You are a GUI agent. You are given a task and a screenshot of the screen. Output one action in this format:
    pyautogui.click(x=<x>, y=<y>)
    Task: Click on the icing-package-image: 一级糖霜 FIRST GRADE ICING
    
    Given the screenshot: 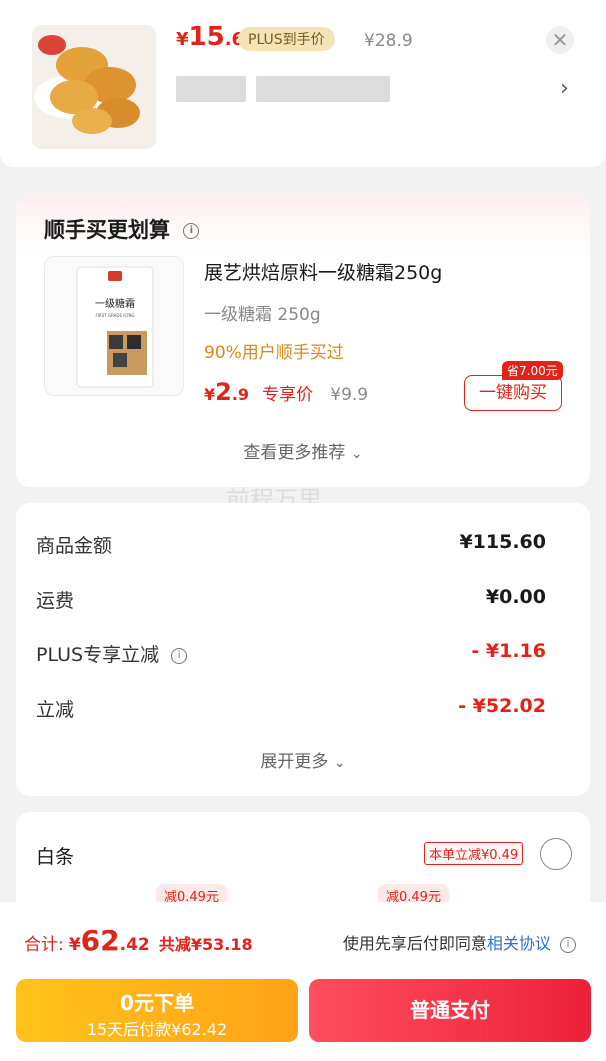 What is the action you would take?
    pyautogui.click(x=114, y=326)
    